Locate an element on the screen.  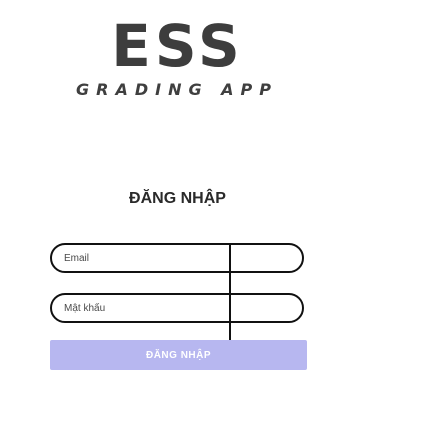
password-field-container is located at coordinates (177, 308).